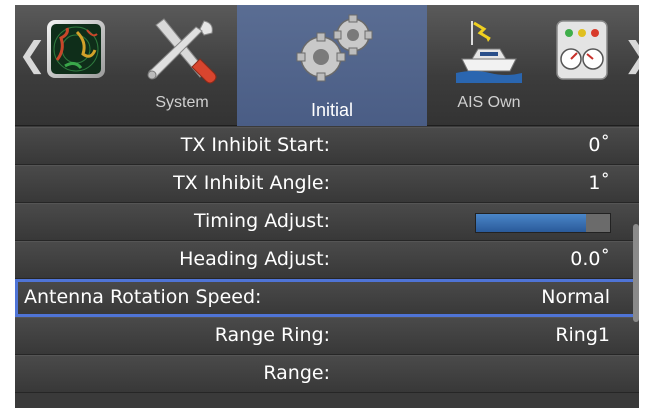 The height and width of the screenshot is (408, 654). I want to click on gears-icon, so click(334, 48).